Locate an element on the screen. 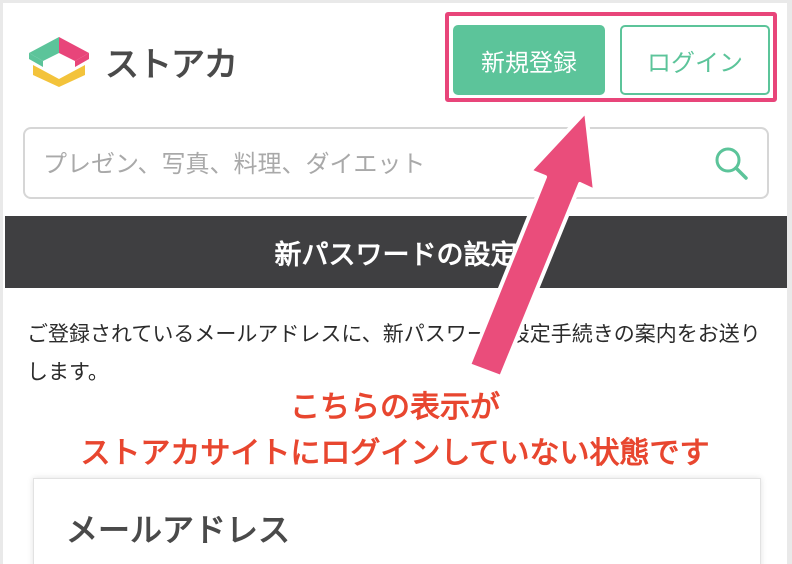 The width and height of the screenshot is (792, 564). site-logo: ストアカ is located at coordinates (130, 61).